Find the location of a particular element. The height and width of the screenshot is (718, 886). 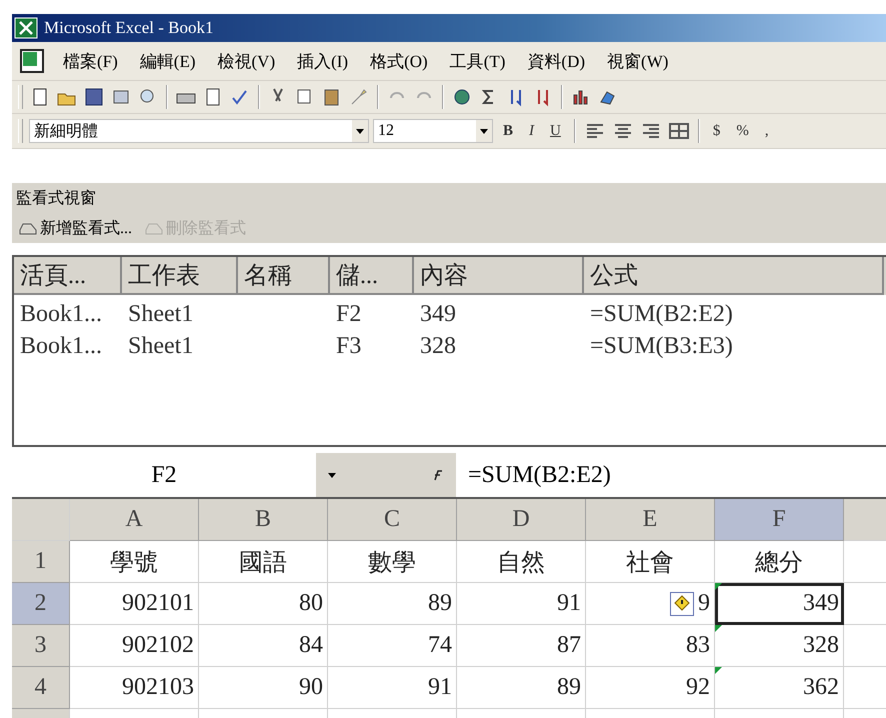

table-cell: 328 is located at coordinates (779, 646).